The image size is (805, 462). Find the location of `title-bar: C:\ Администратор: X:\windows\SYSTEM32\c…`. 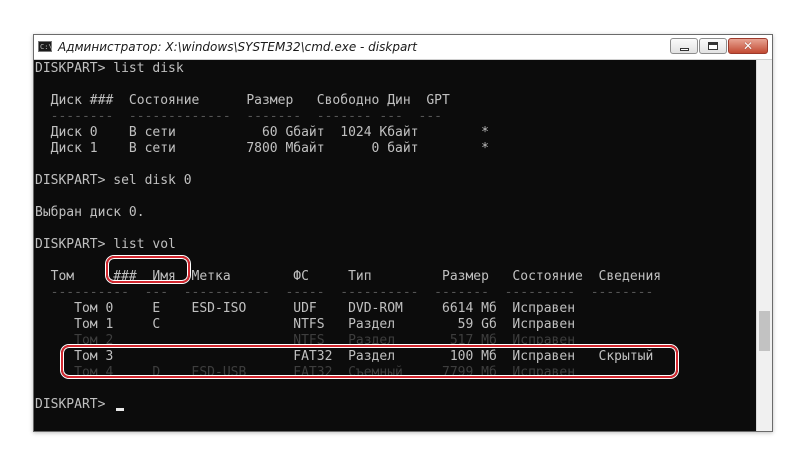

title-bar: C:\ Администратор: X:\windows\SYSTEM32\c… is located at coordinates (403, 47).